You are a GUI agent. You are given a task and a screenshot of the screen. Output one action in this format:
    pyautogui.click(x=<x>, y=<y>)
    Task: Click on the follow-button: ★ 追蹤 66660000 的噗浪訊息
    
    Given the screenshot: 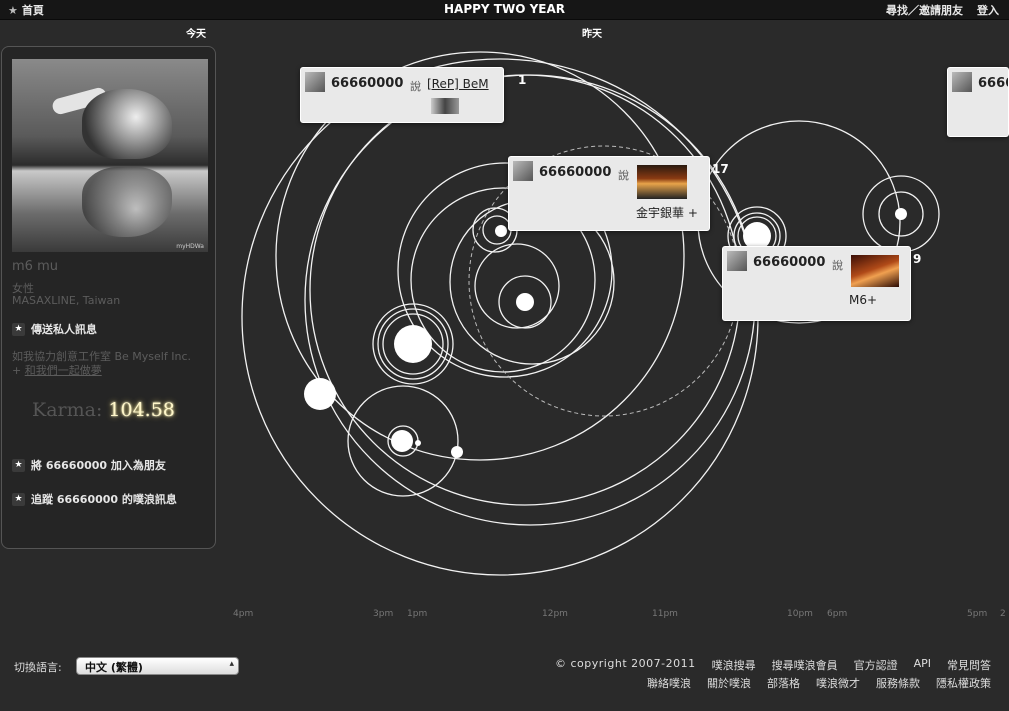 What is the action you would take?
    pyautogui.click(x=94, y=499)
    